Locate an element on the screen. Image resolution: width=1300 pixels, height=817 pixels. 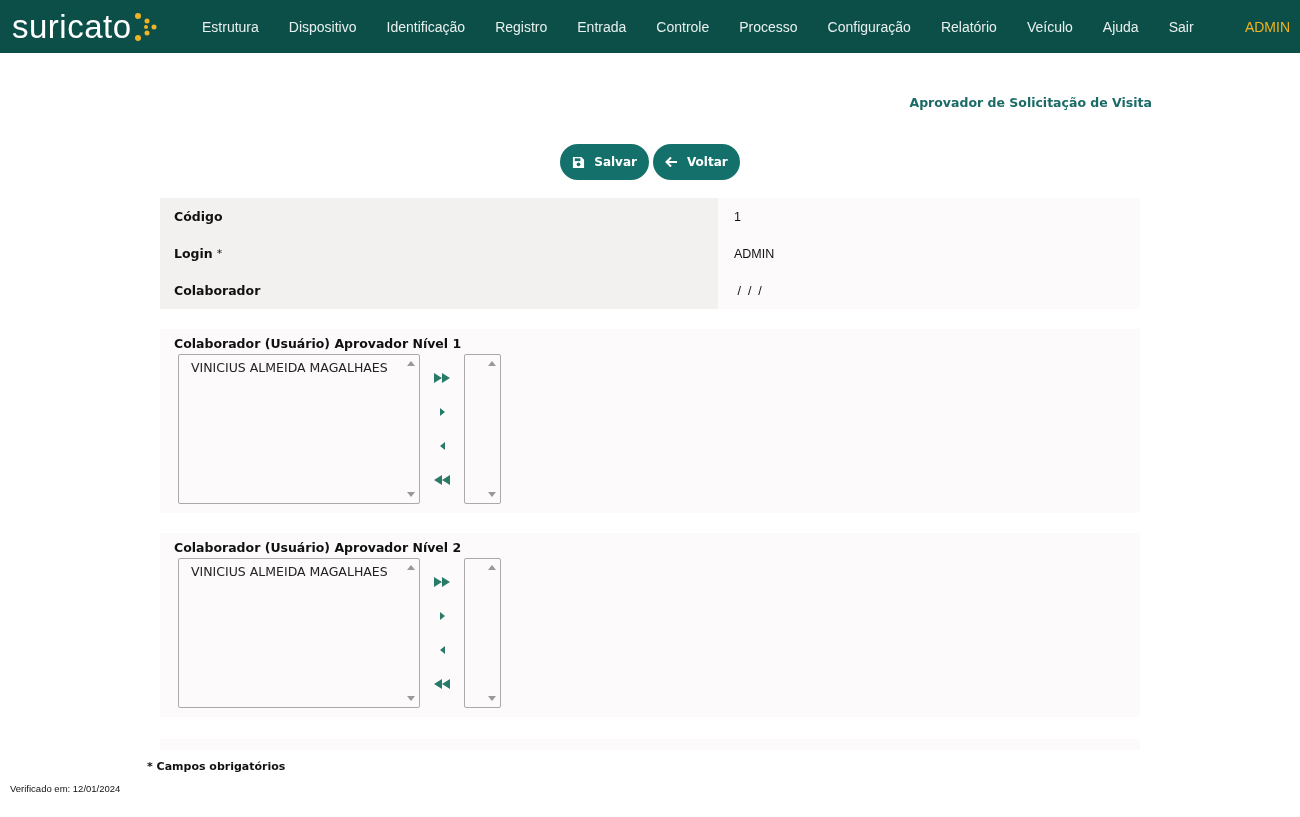
field-value: 1 is located at coordinates (737, 216).